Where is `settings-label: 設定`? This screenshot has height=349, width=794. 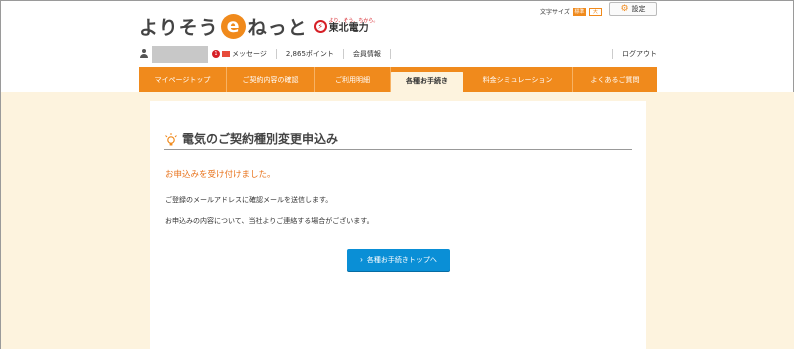
settings-label: 設定 is located at coordinates (638, 9).